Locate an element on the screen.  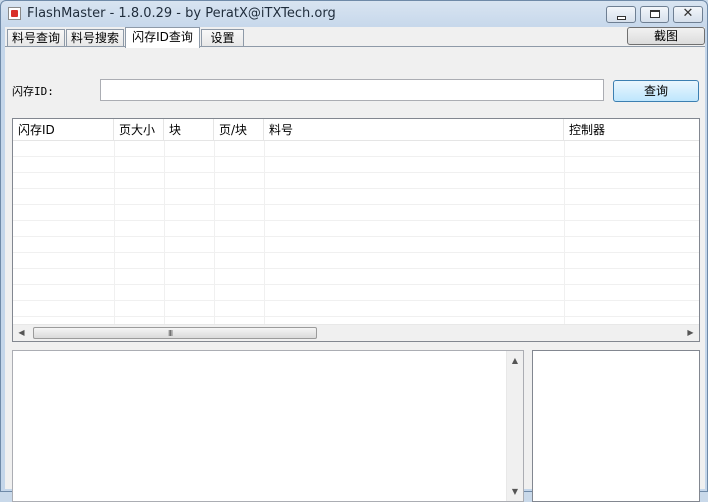
tab-flash-id-query: 闪存ID查询 is located at coordinates (162, 37).